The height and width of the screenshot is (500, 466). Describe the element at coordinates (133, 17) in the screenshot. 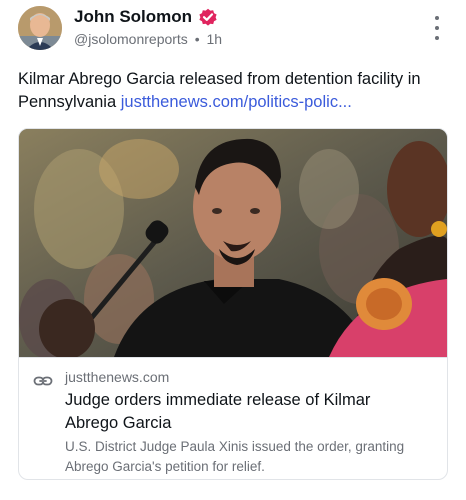

I see `author-display-name: John Solomon` at that location.